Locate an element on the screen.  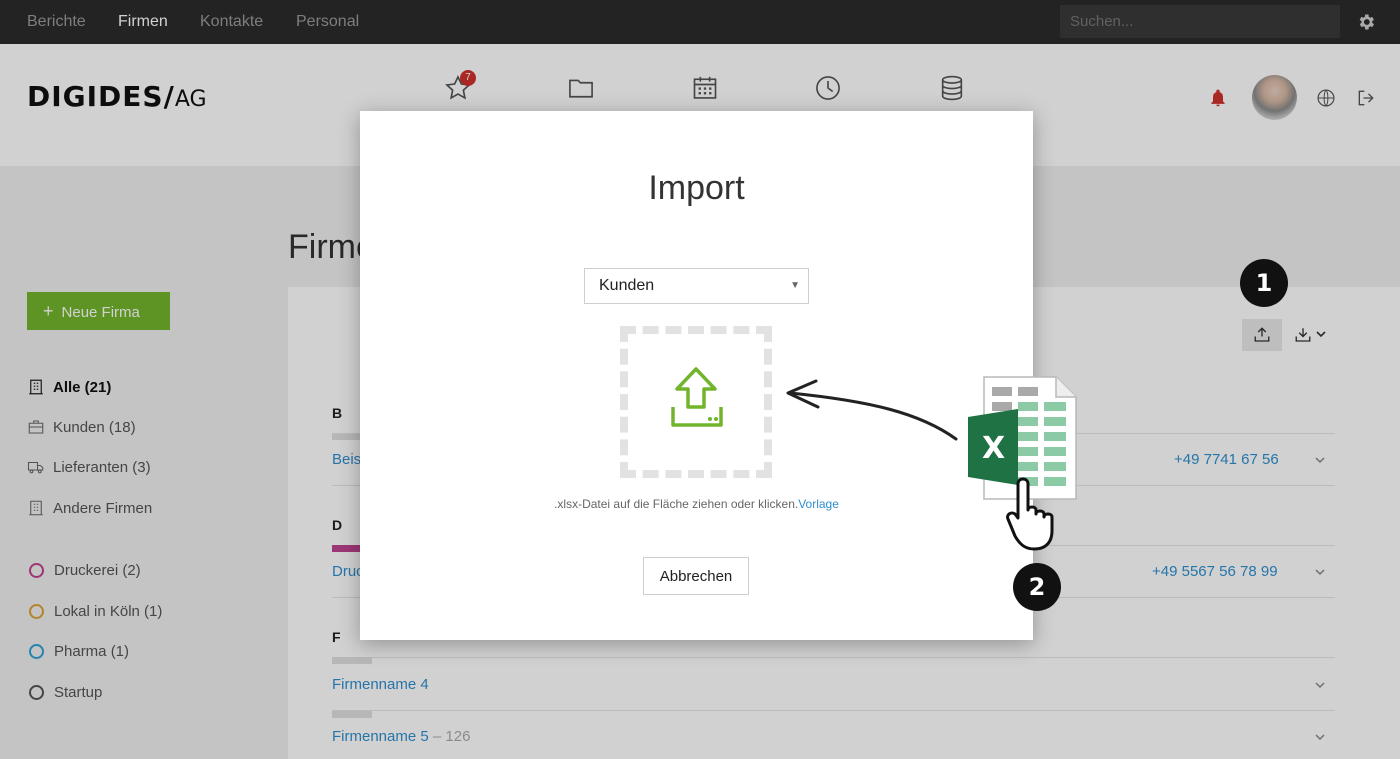
template-link: Vorlage is located at coordinates (818, 504).